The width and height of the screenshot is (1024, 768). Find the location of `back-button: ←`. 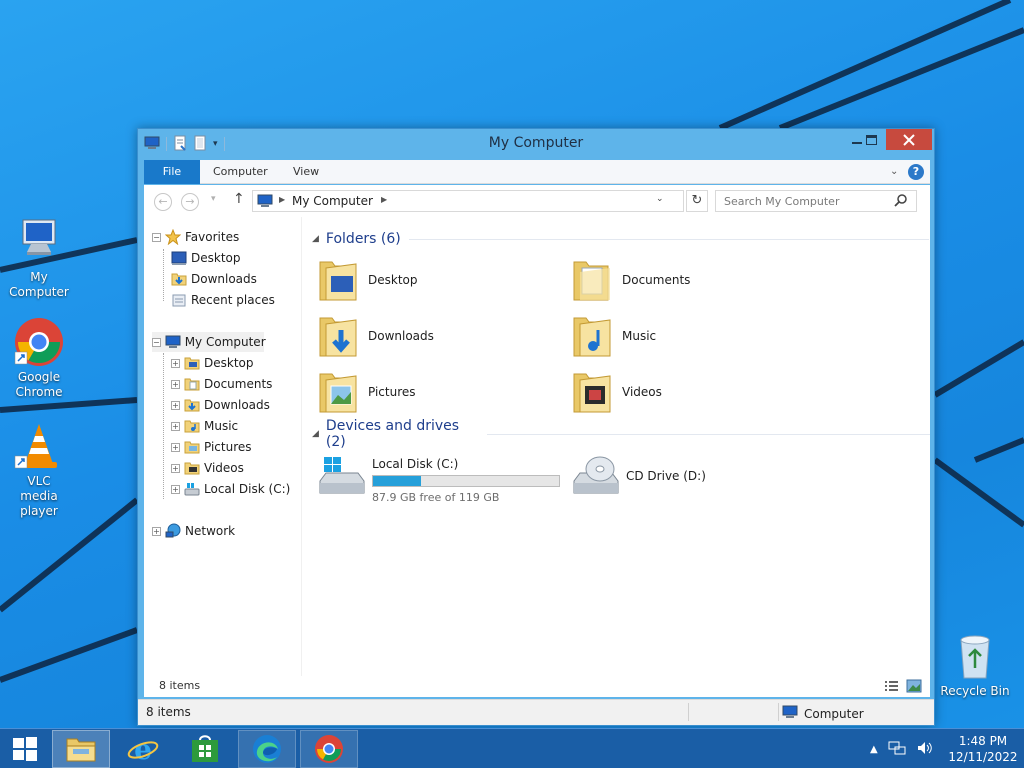

back-button: ← is located at coordinates (163, 202).